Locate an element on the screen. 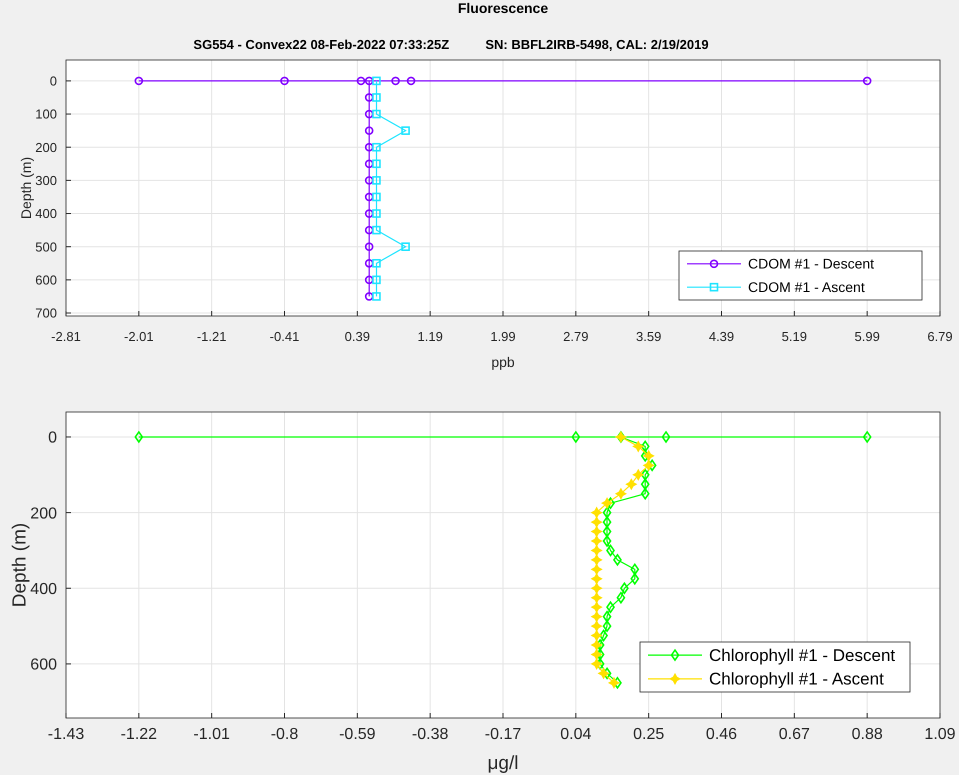 This screenshot has width=959, height=775. legend-label: Chlorophyll #1 - Ascent is located at coordinates (796, 679).